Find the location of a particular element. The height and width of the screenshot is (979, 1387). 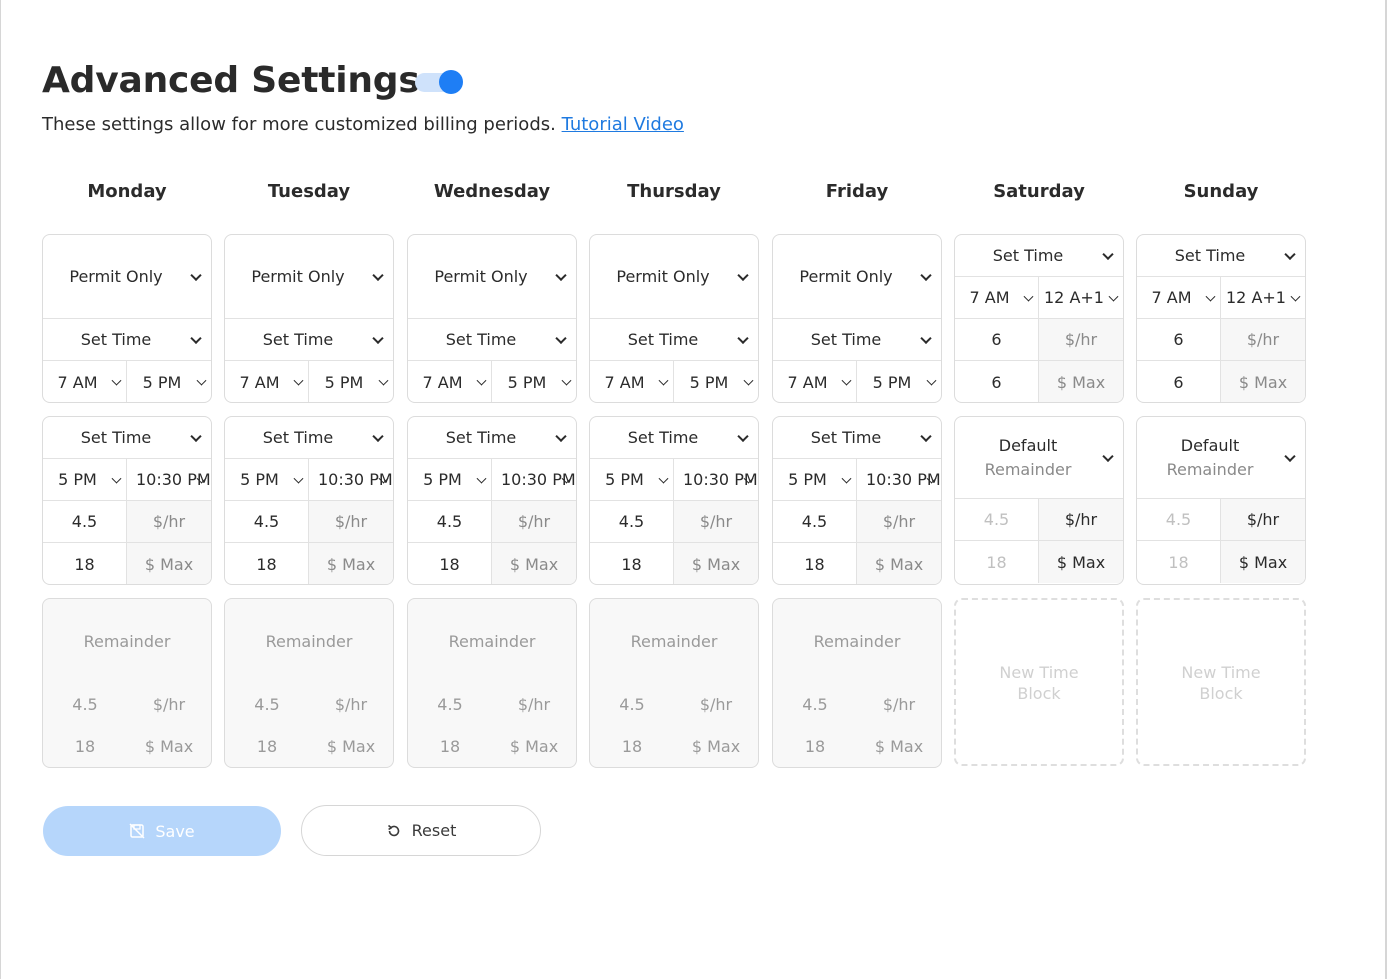

mode-row: Default Remainder is located at coordinates (1221, 458).